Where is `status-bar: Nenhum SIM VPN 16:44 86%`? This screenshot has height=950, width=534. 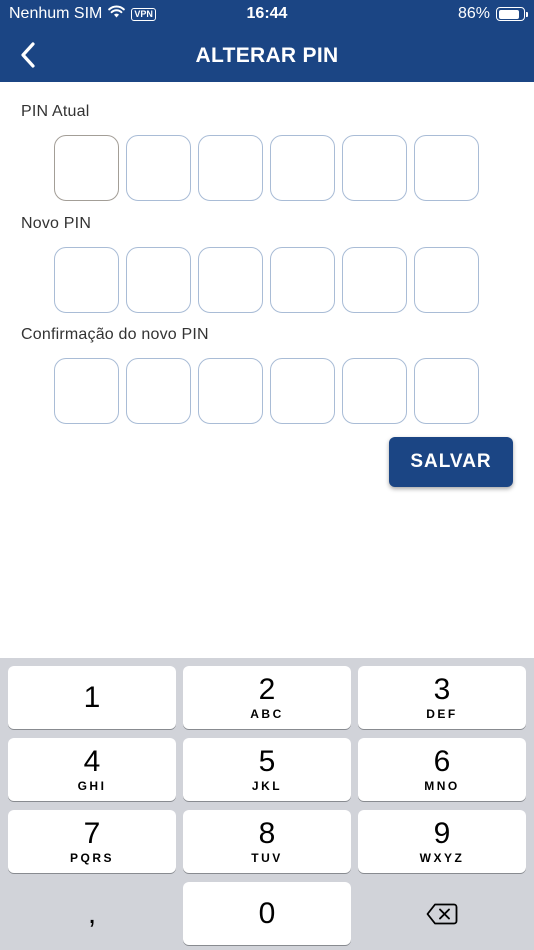
status-bar: Nenhum SIM VPN 16:44 86% is located at coordinates (267, 14).